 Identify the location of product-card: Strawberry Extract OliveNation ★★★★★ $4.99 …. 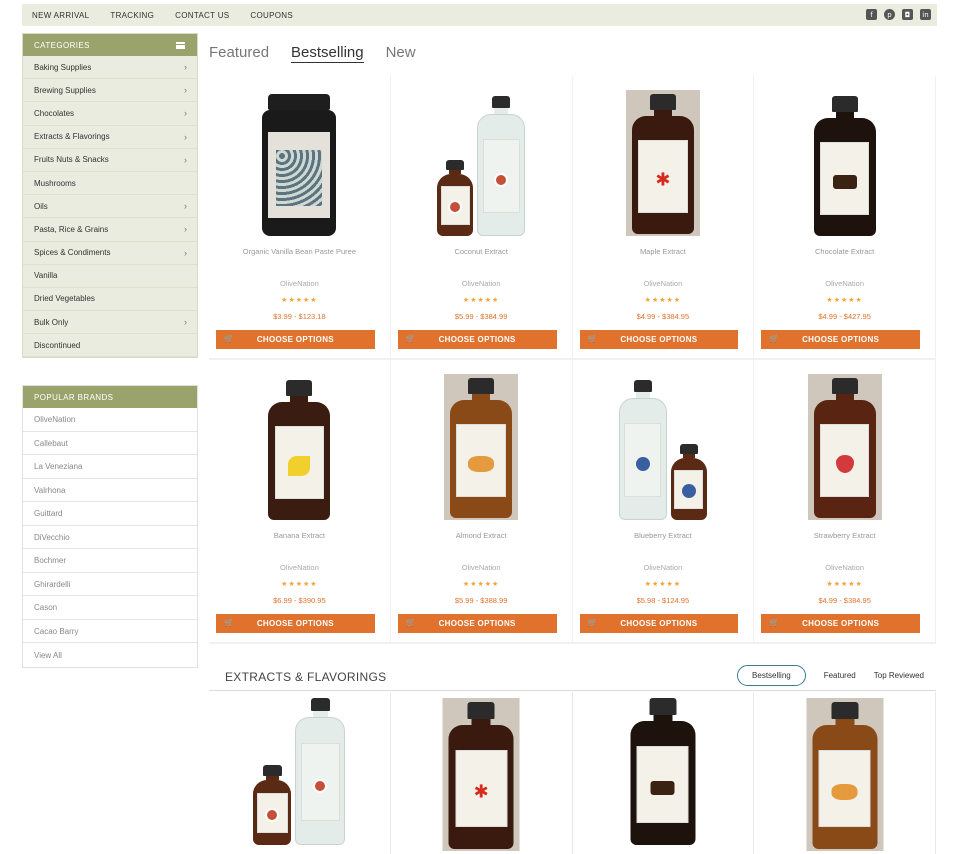
(845, 502).